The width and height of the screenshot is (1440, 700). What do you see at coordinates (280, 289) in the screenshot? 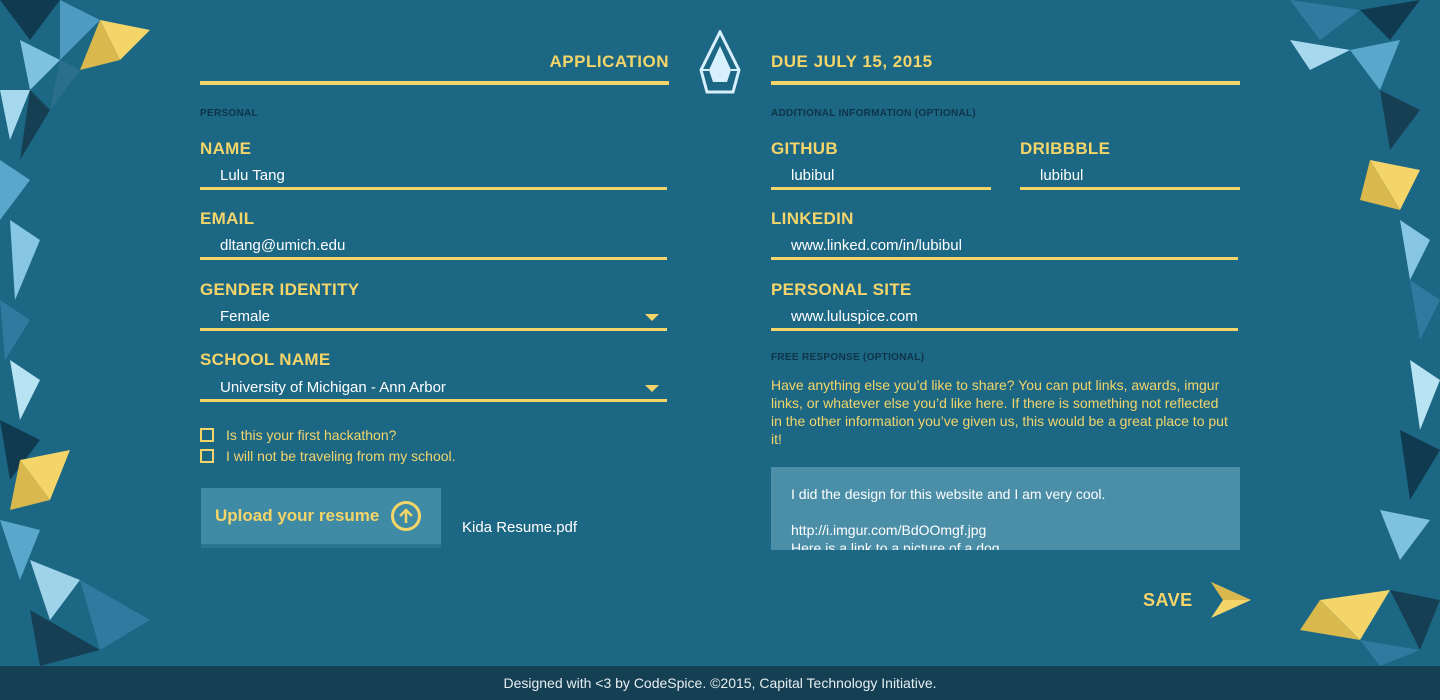
I see `gender-label: GENDER IDENTITY` at bounding box center [280, 289].